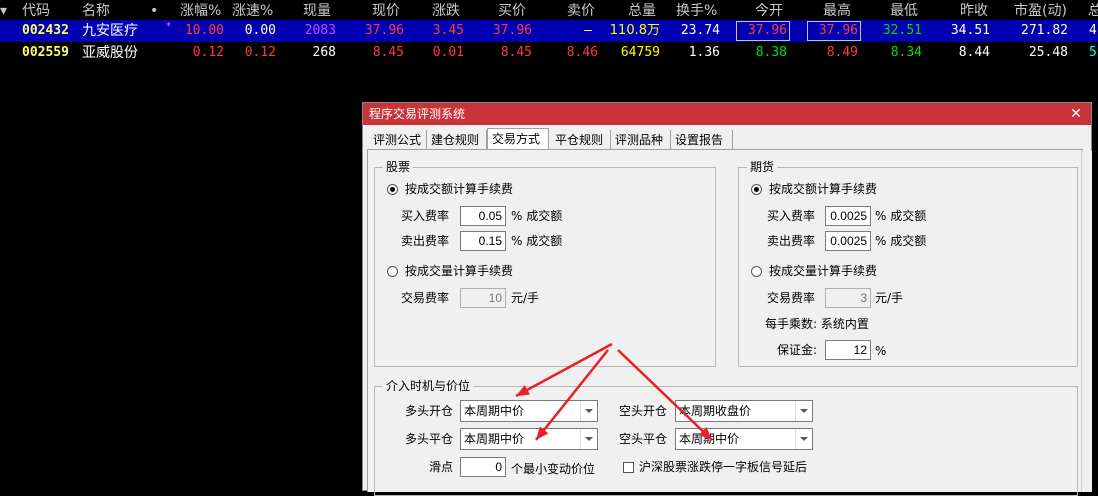 This screenshot has width=1098, height=496. What do you see at coordinates (398, 167) in the screenshot?
I see `stock-group-label: 股票` at bounding box center [398, 167].